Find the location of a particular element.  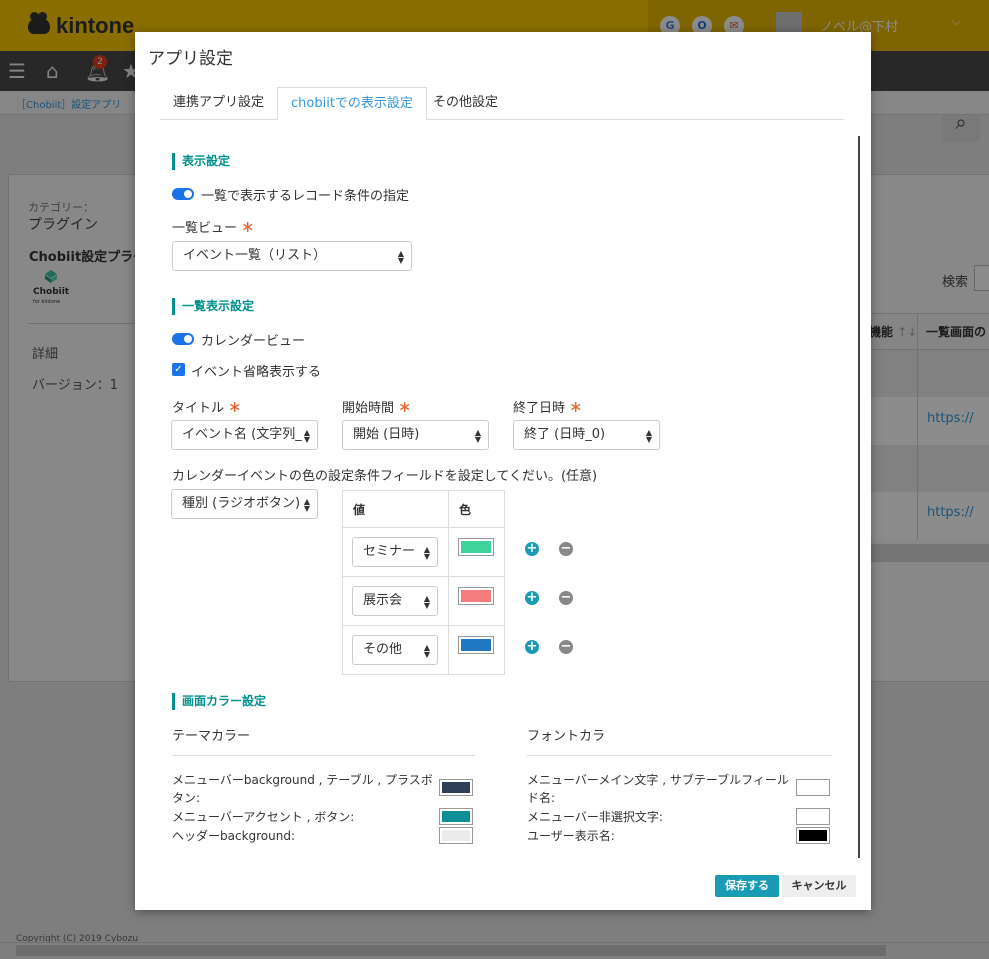

title-field-value: イベント名 (文字列_ is located at coordinates (242, 434).